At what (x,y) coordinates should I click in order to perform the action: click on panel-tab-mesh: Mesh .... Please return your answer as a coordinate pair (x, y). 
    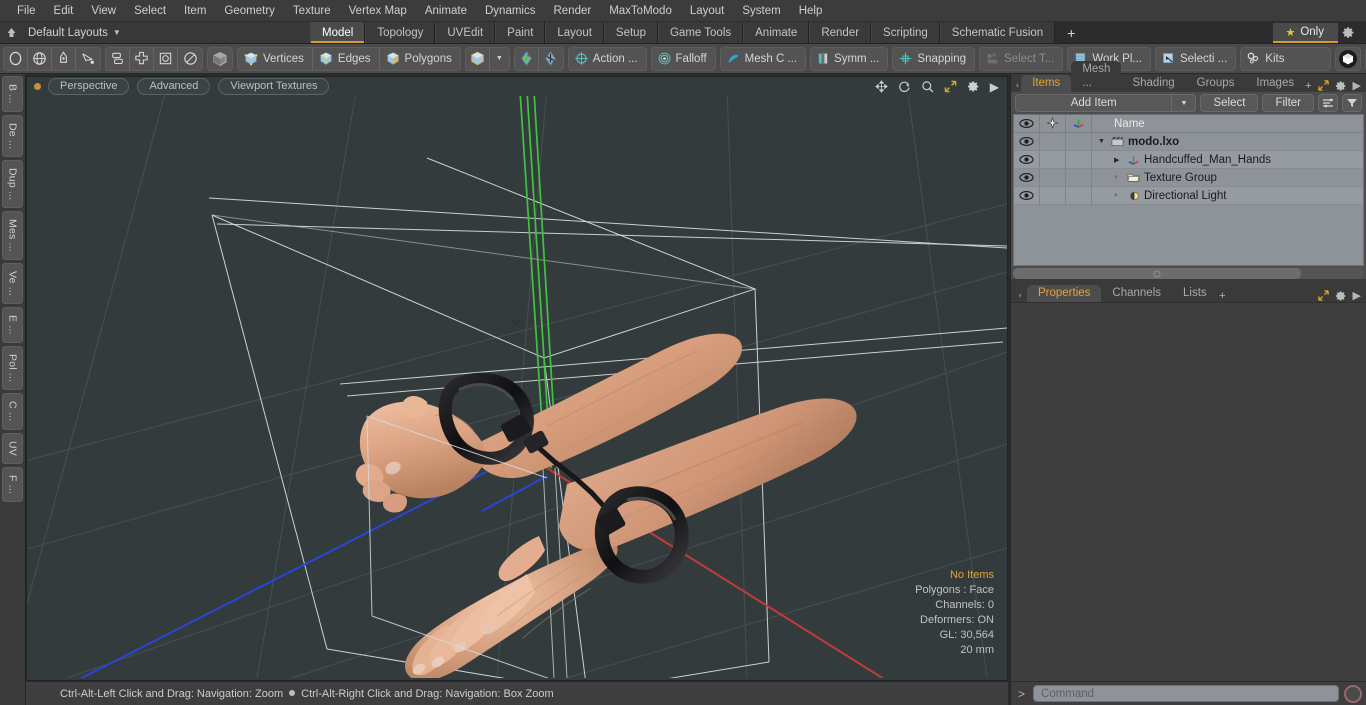
    Looking at the image, I should click on (1096, 76).